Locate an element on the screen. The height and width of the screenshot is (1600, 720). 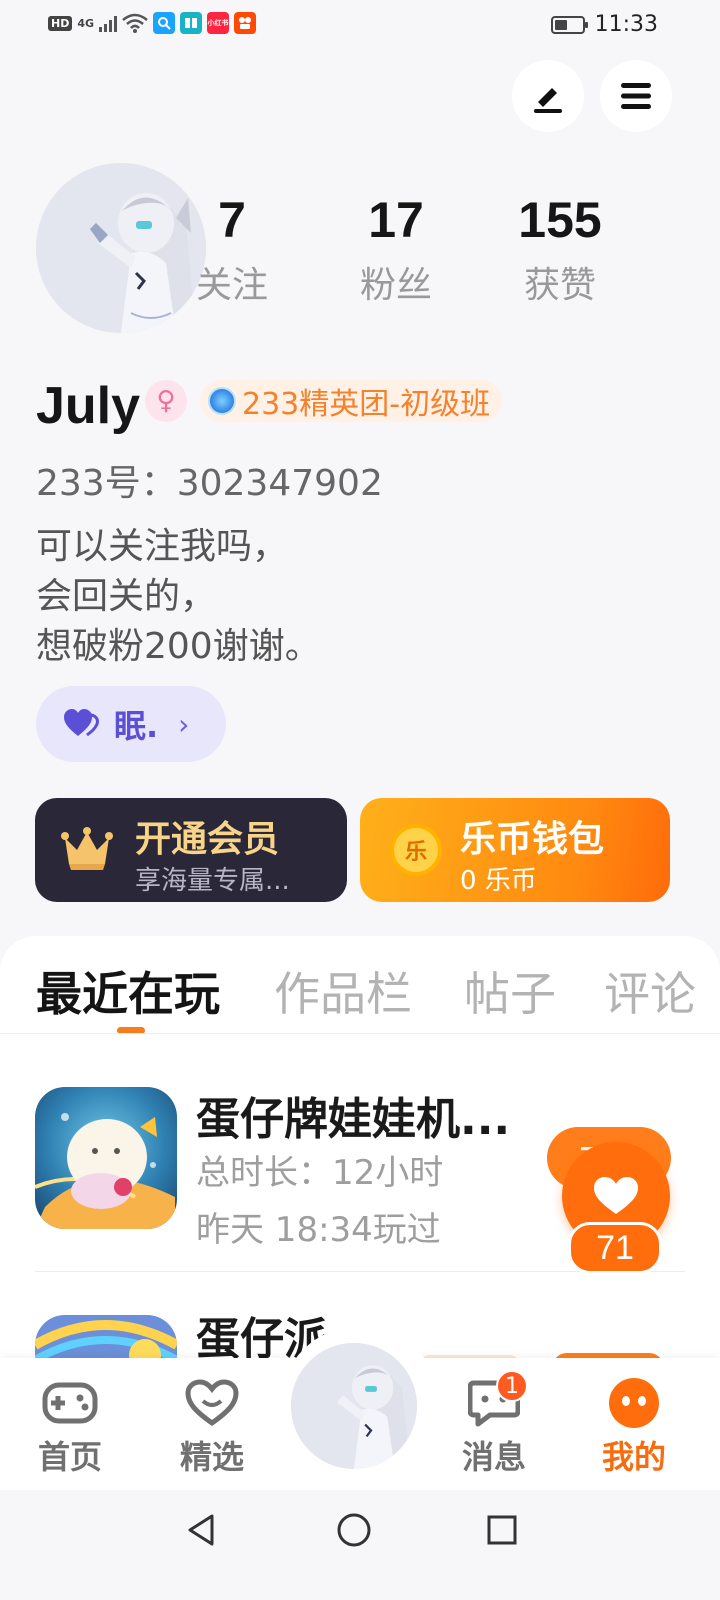
fans-count: 17 is located at coordinates (396, 220).